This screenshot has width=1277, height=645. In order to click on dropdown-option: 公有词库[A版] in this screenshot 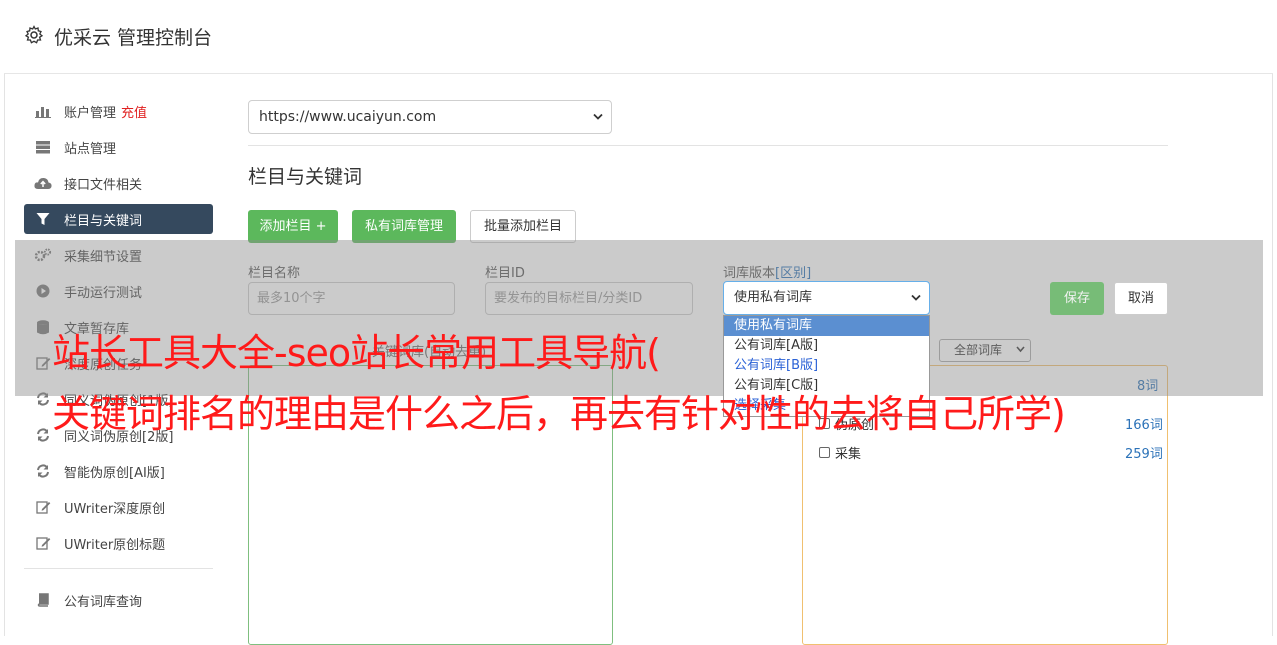, I will do `click(826, 346)`.